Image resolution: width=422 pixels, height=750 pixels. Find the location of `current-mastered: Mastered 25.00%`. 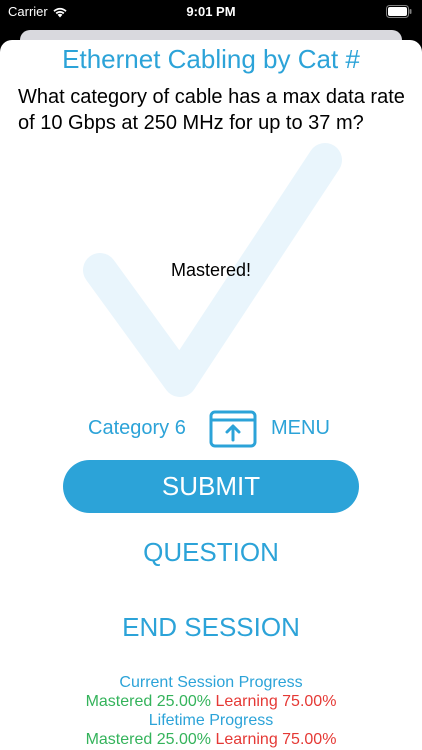

current-mastered: Mastered 25.00% is located at coordinates (148, 701).